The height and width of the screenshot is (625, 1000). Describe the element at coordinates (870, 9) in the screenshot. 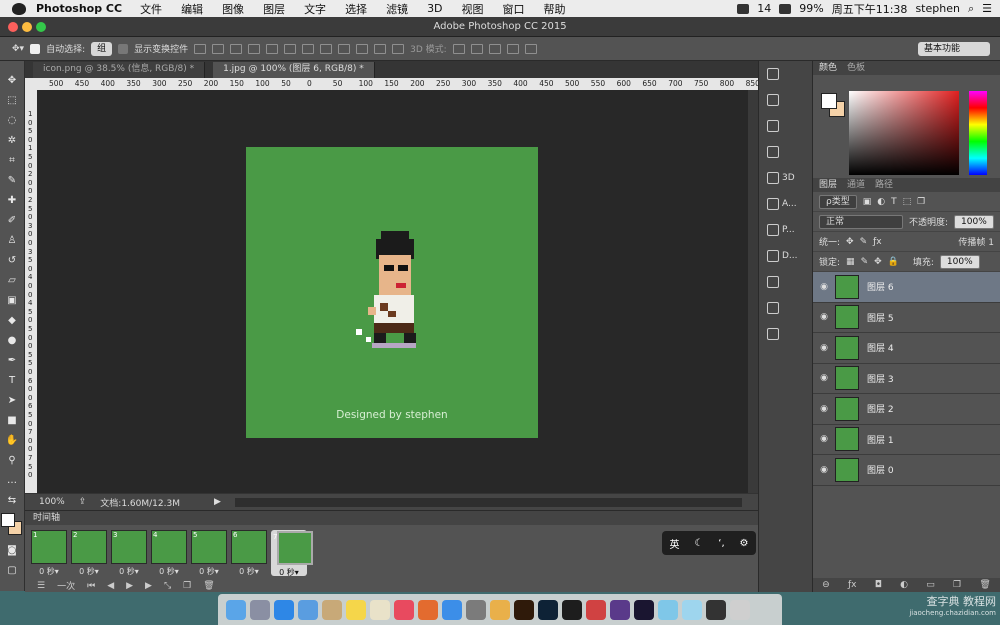

I see `clock: 周五下午11:38` at that location.